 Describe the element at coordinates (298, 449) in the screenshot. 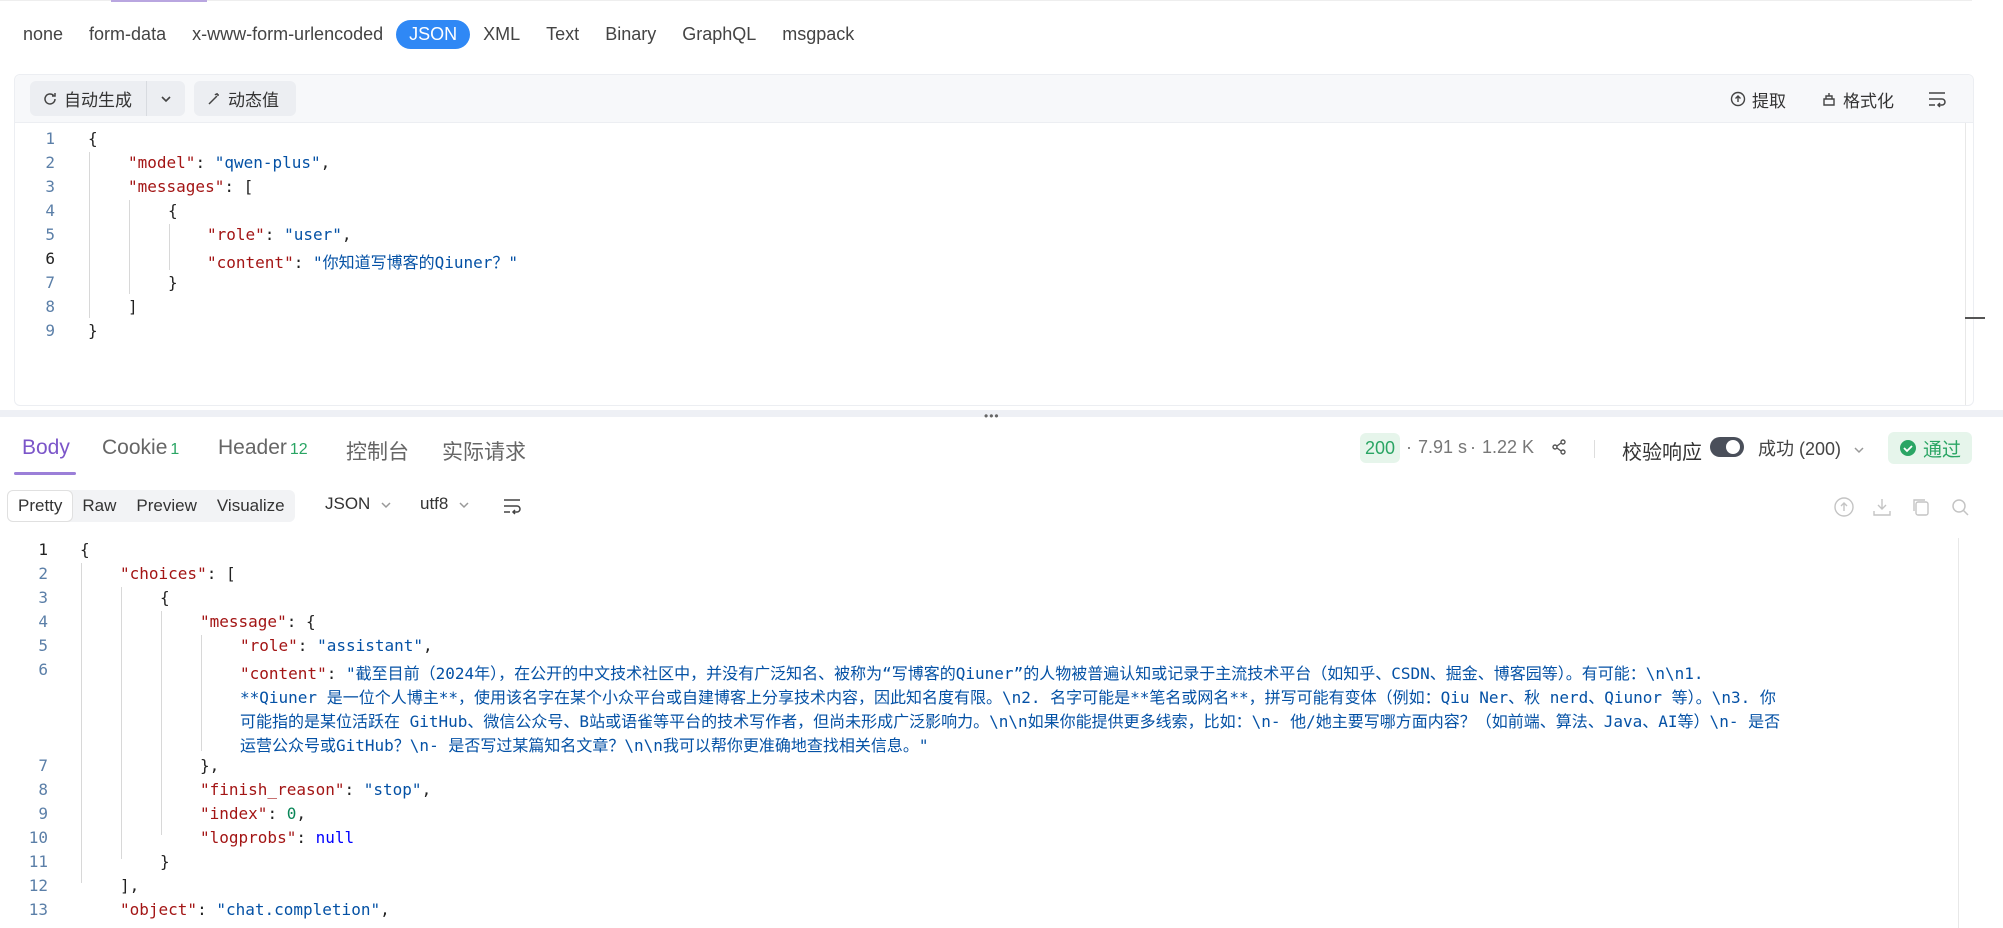

I see `header-count-badge: 12` at that location.